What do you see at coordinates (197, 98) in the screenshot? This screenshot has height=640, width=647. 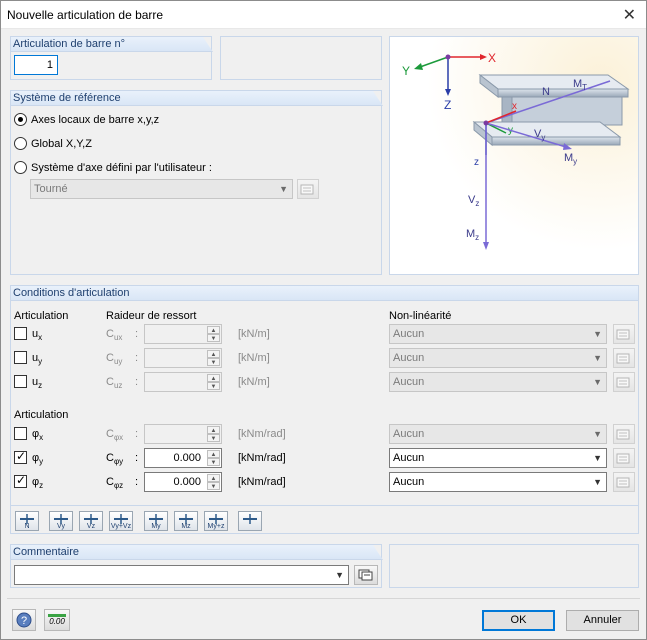 I see `reference-system-header: Système de référence` at bounding box center [197, 98].